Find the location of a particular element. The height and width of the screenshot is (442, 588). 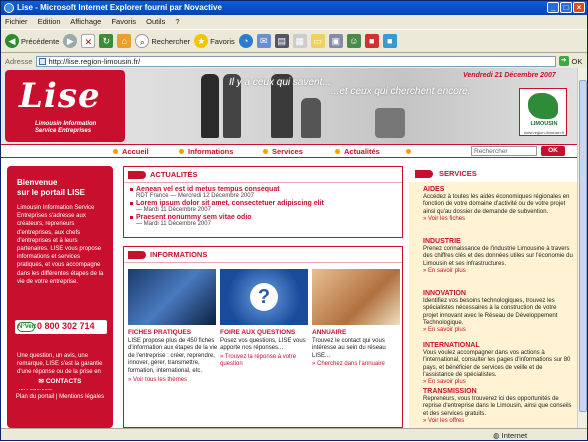

discuss-button: ▣ is located at coordinates (335, 41).